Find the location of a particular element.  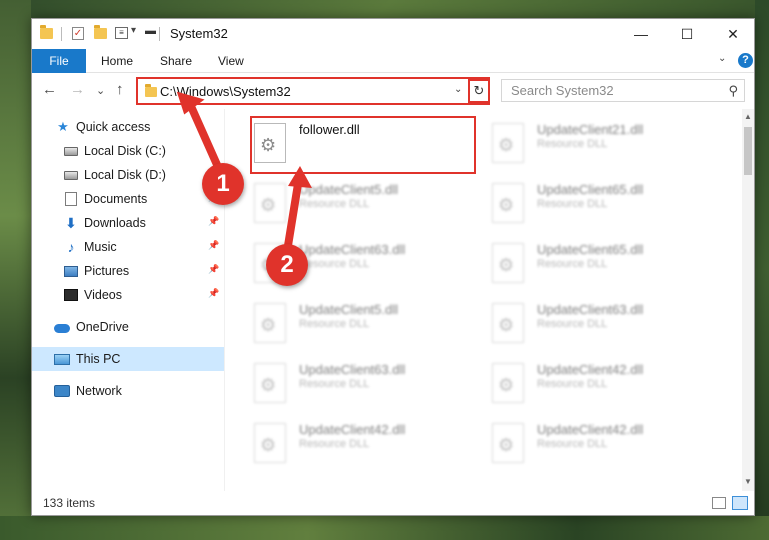

sidebar-item-music: ♪ Music 📌 is located at coordinates (128, 247).